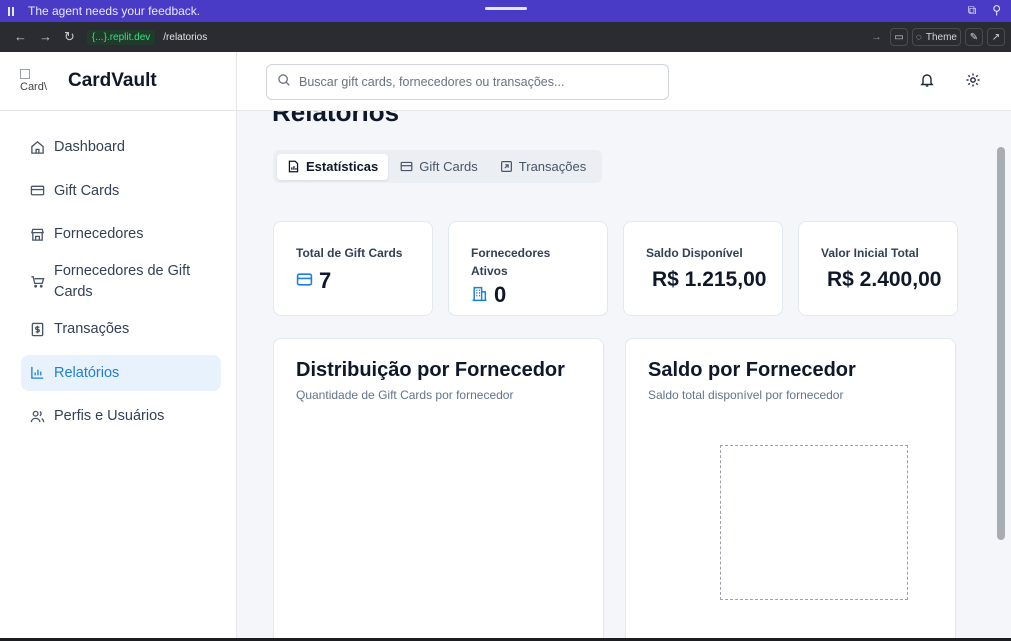  I want to click on sidebar-item-fornecedores: Fornecedores, so click(121, 234).